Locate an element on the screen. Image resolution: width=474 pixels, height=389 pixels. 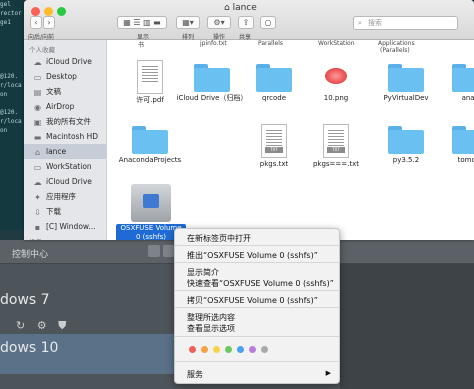
back-button: ‹ is located at coordinates (36, 22).